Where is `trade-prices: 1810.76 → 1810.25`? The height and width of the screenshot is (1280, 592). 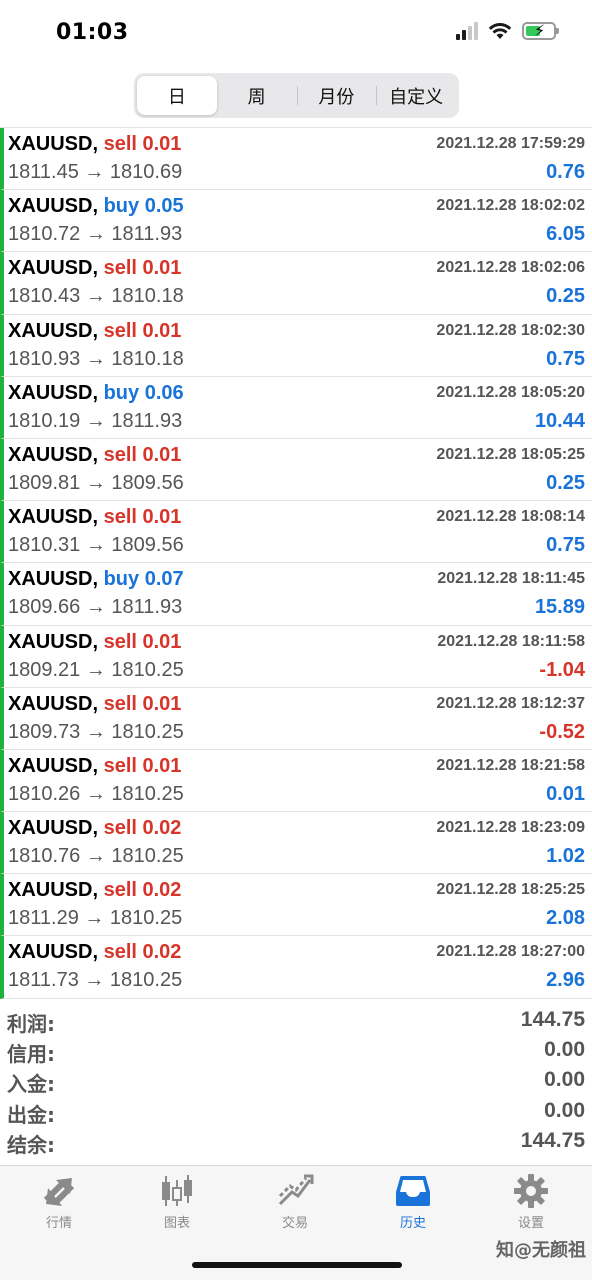
trade-prices: 1810.76 → 1810.25 is located at coordinates (96, 856).